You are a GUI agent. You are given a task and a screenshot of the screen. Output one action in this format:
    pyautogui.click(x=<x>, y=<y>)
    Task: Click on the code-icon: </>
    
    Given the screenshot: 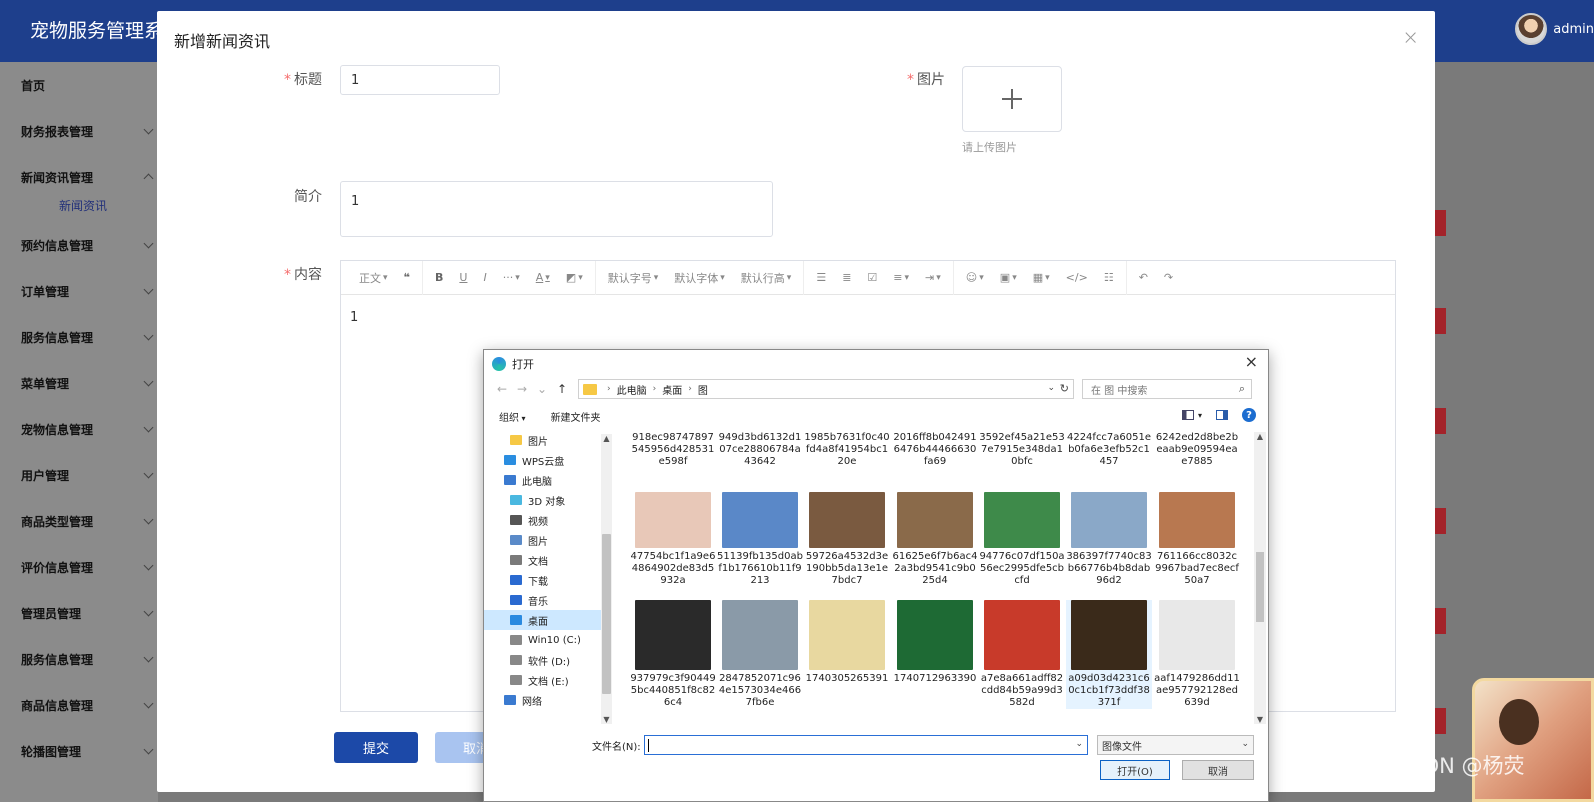 What is the action you would take?
    pyautogui.click(x=1077, y=278)
    